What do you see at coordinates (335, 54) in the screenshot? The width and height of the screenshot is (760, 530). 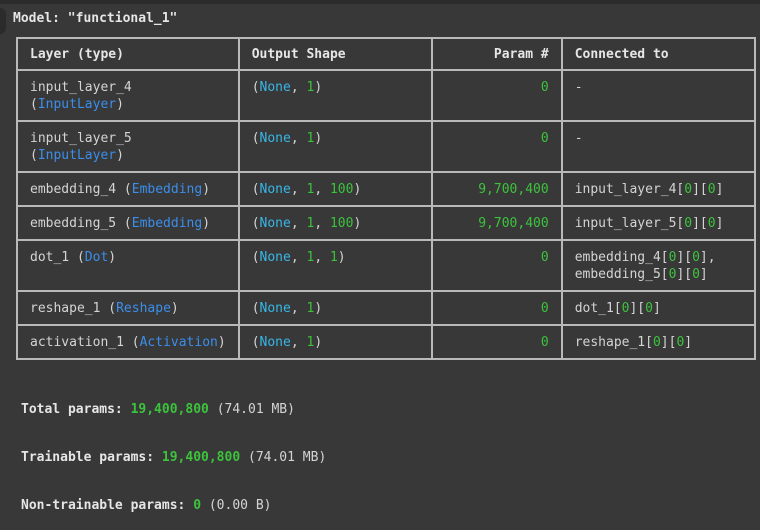 I see `header-output-shape: Output Shape` at bounding box center [335, 54].